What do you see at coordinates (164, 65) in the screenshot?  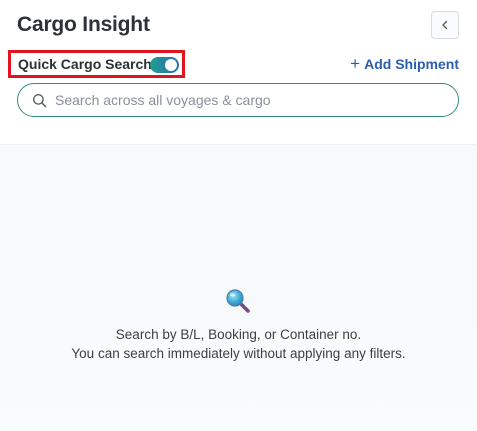 I see `quick-cargo-search-toggle` at bounding box center [164, 65].